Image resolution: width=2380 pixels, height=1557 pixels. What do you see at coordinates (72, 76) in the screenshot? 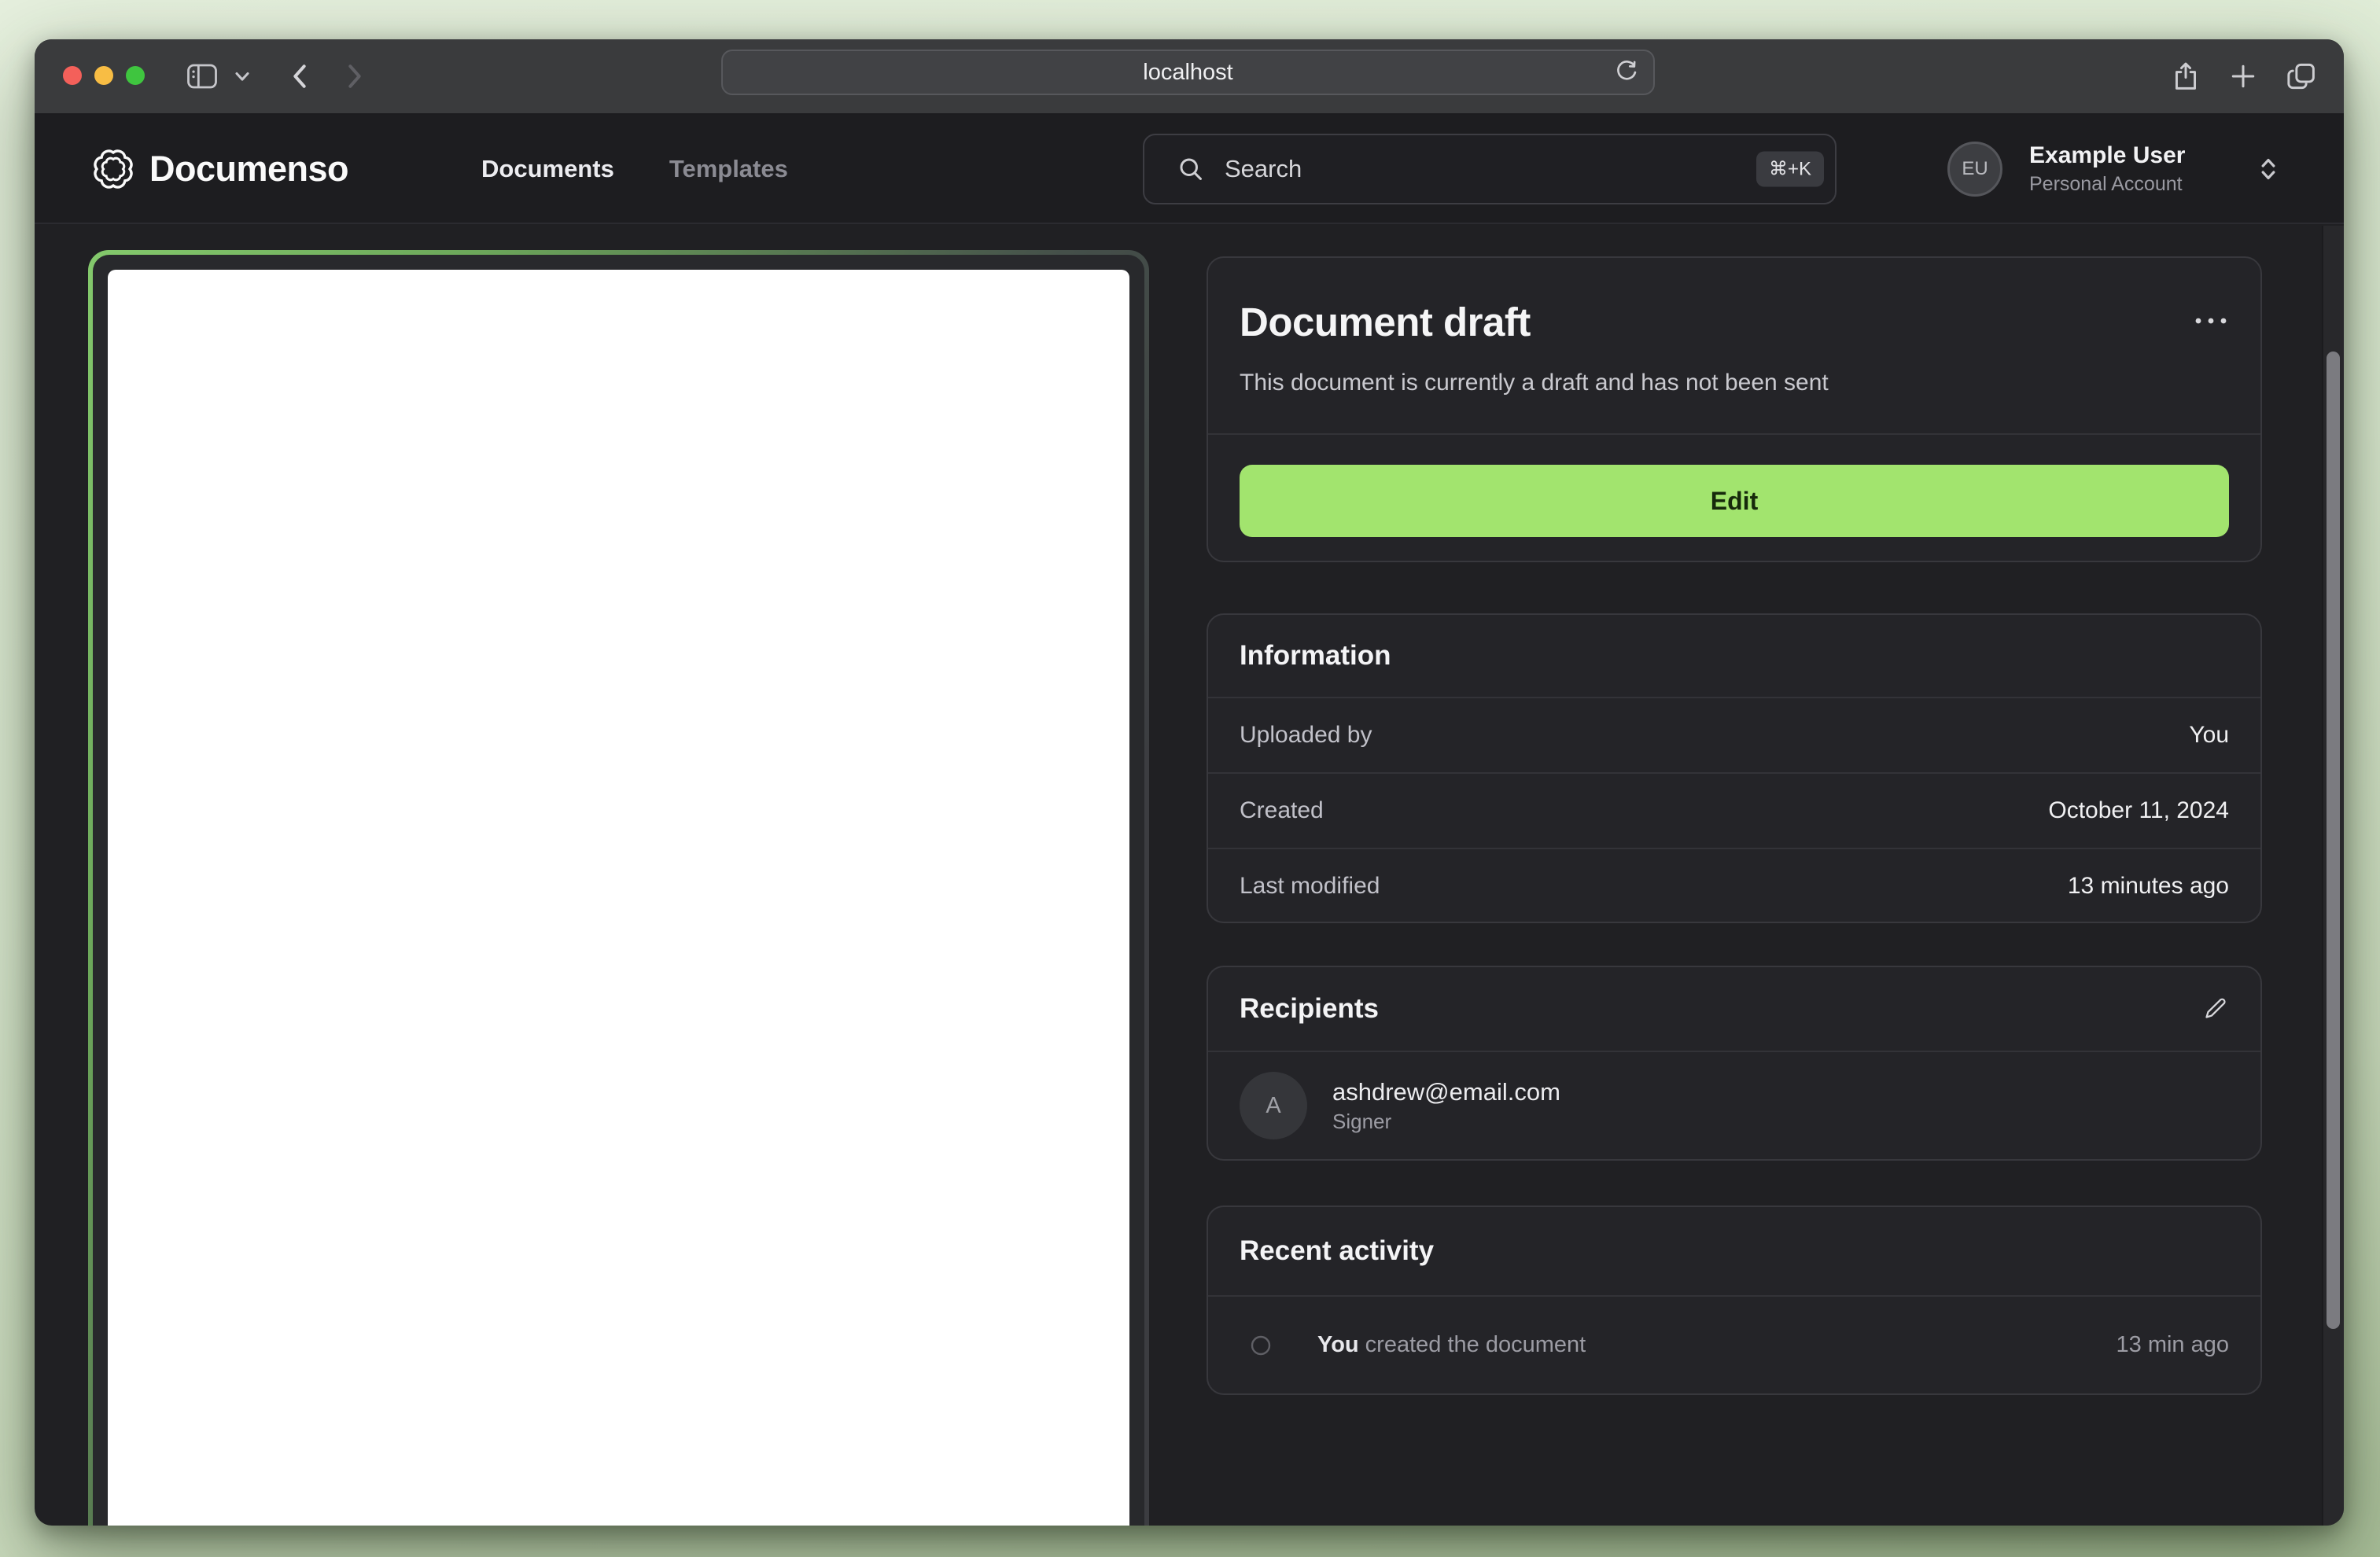
I see `close-window-button` at bounding box center [72, 76].